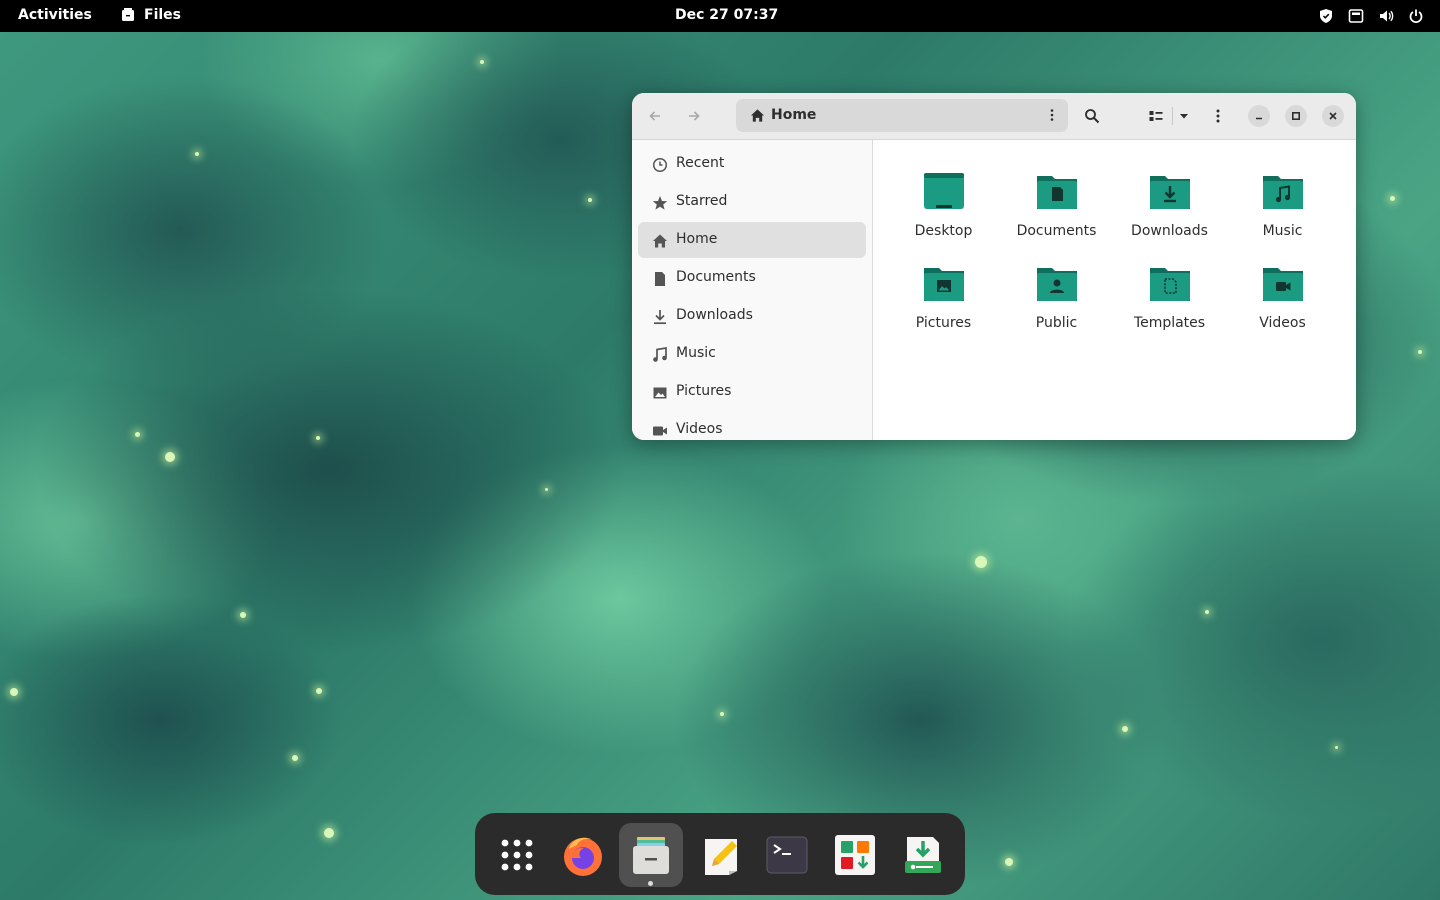 The image size is (1440, 900). Describe the element at coordinates (752, 164) in the screenshot. I see `sidebar-item-recent: Recent` at that location.